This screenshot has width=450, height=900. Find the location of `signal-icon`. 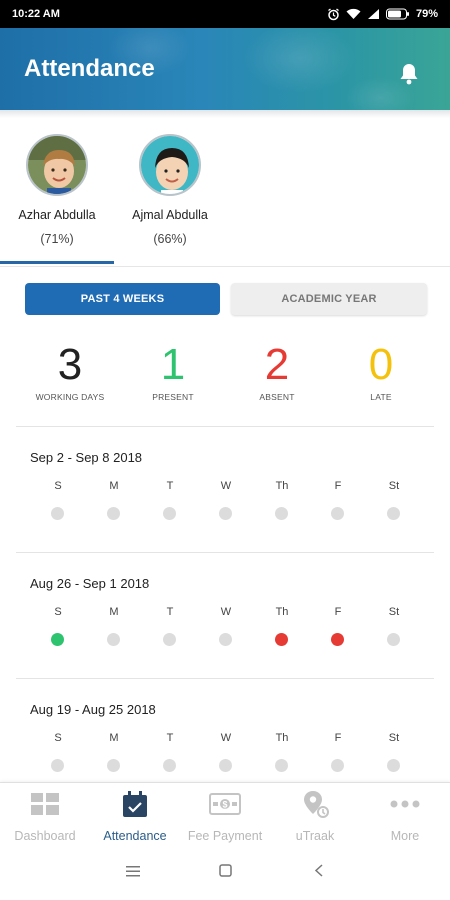

signal-icon is located at coordinates (373, 14).